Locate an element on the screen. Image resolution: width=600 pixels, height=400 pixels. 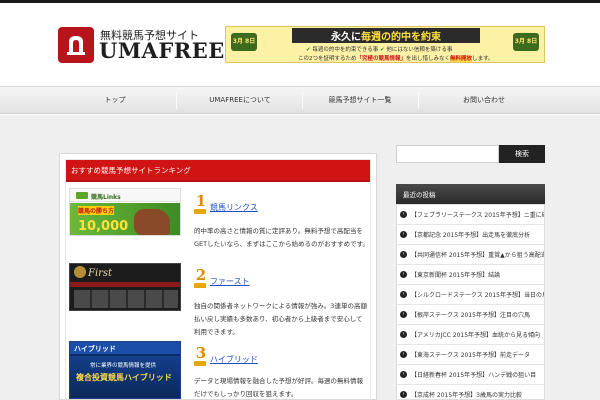
thumb-topbar: ハイブリッド is located at coordinates (125, 348).